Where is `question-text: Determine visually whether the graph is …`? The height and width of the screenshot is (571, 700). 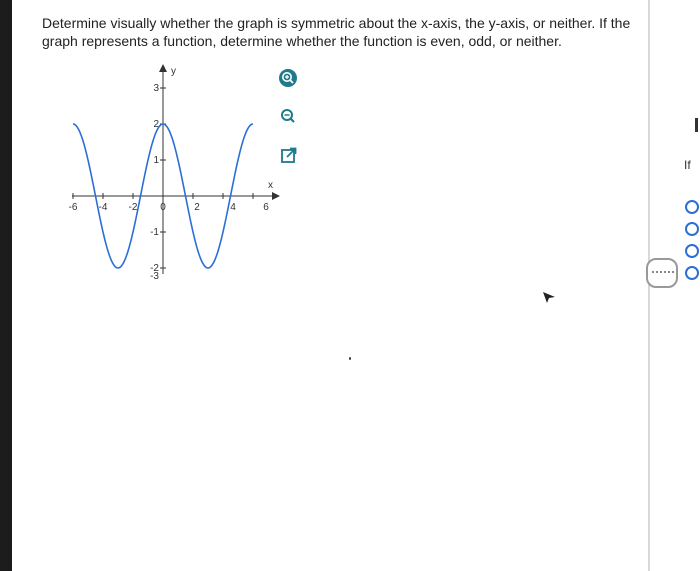 question-text: Determine visually whether the graph is … is located at coordinates (336, 32).